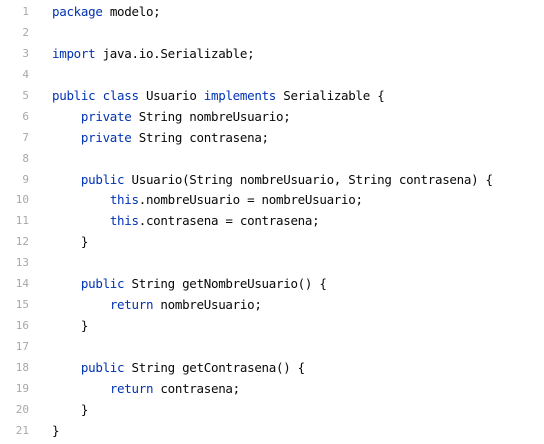  I want to click on code-line: private String nombreUsuario;, so click(298, 117).